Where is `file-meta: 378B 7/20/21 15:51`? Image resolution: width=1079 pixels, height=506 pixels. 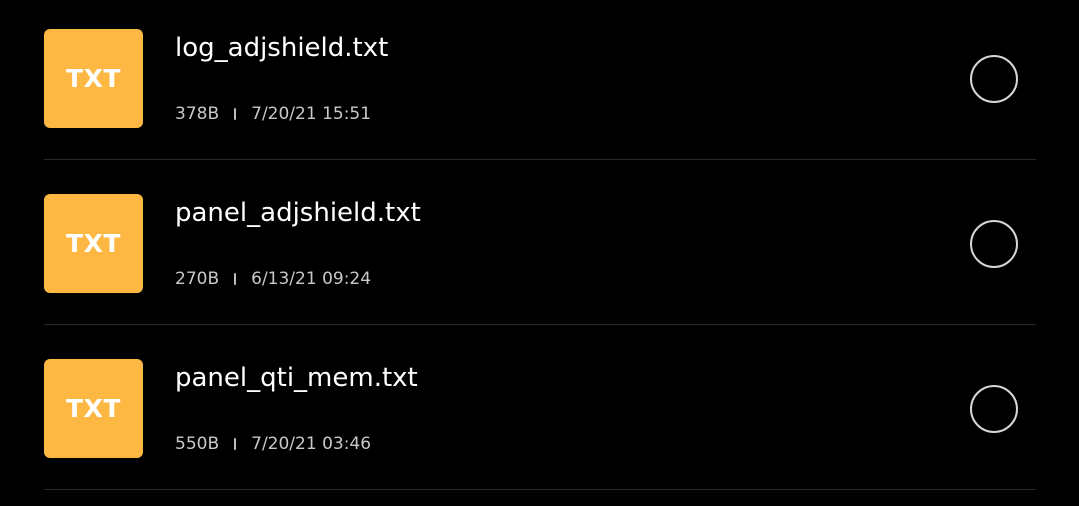
file-meta: 378B 7/20/21 15:51 is located at coordinates (273, 114).